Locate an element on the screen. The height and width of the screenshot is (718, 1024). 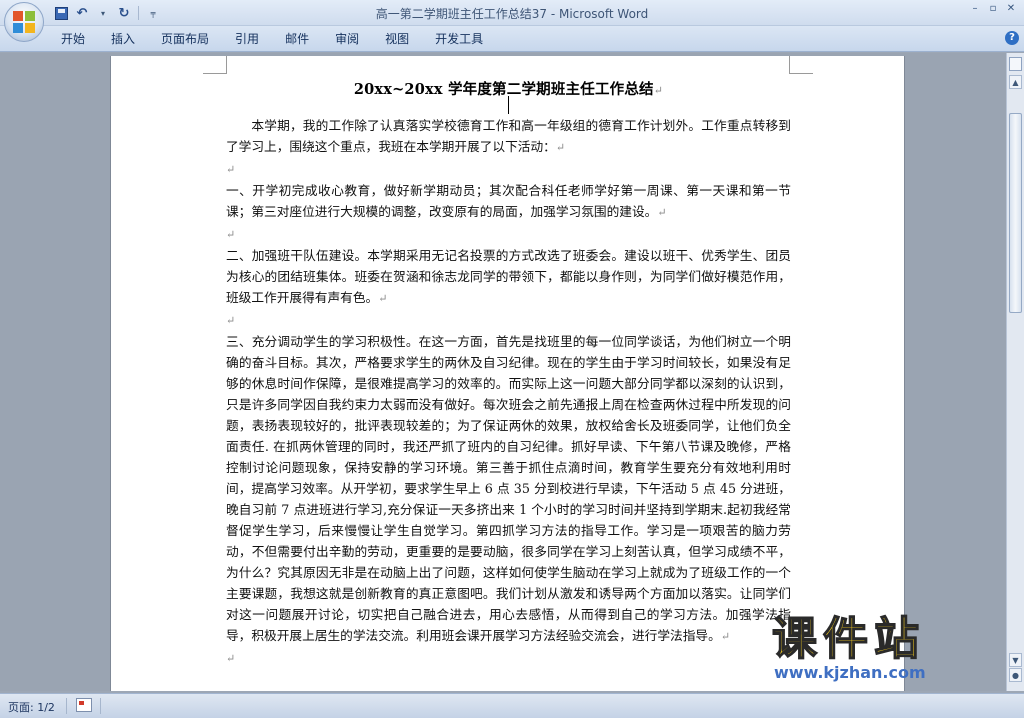
window-title: 高一第二学期班主任工作总结37 - Microsoft Word is located at coordinates (512, 13).